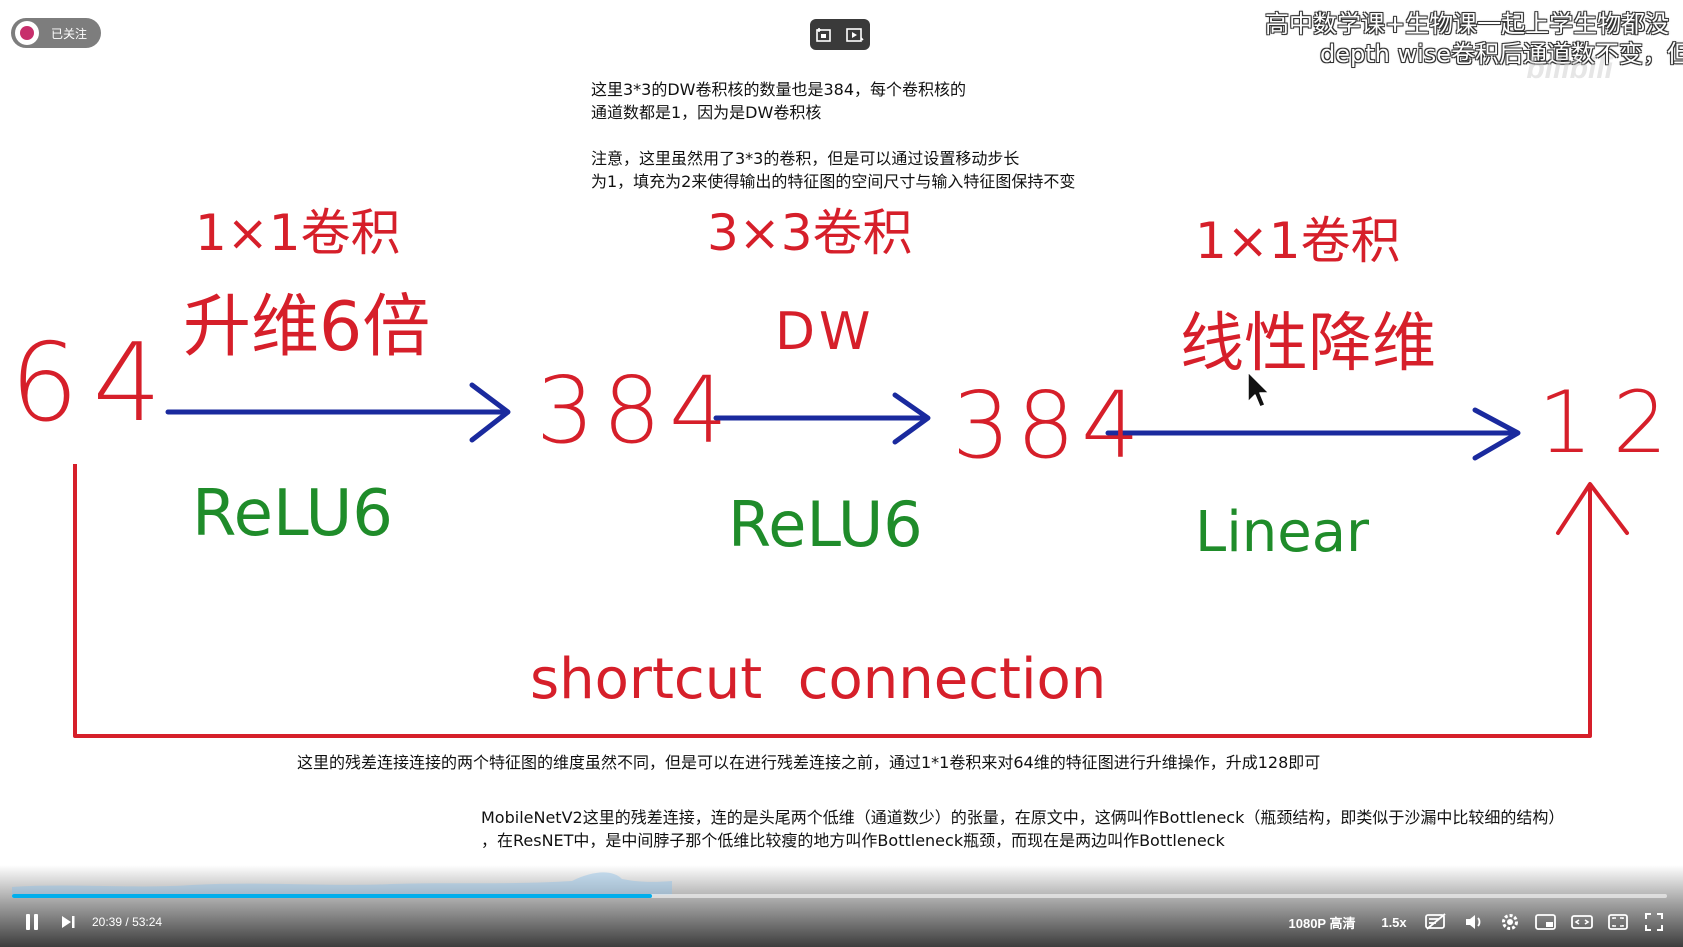 Image resolution: width=1683 pixels, height=947 pixels. Describe the element at coordinates (147, 922) in the screenshot. I see `duration-time: 53:24` at that location.